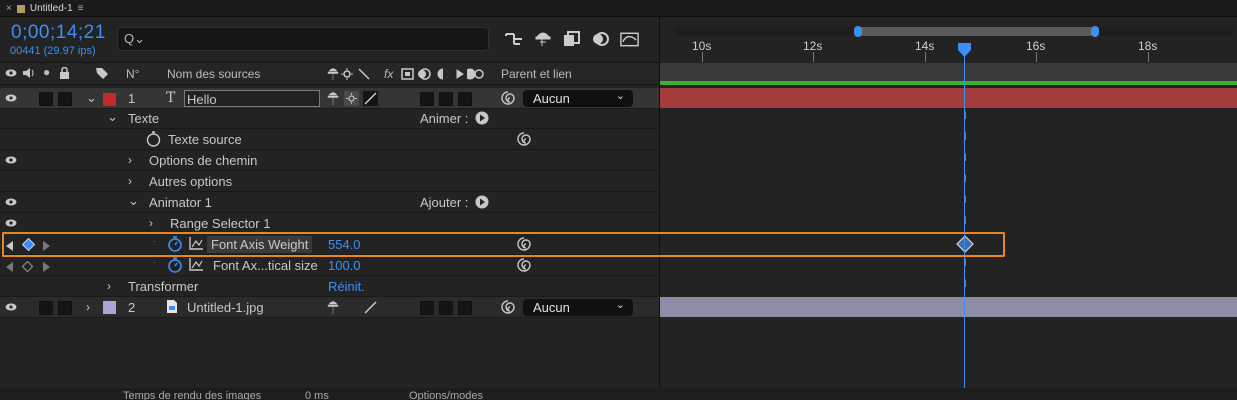  What do you see at coordinates (192, 395) in the screenshot?
I see `render-time-label: Temps de rendu des images` at bounding box center [192, 395].